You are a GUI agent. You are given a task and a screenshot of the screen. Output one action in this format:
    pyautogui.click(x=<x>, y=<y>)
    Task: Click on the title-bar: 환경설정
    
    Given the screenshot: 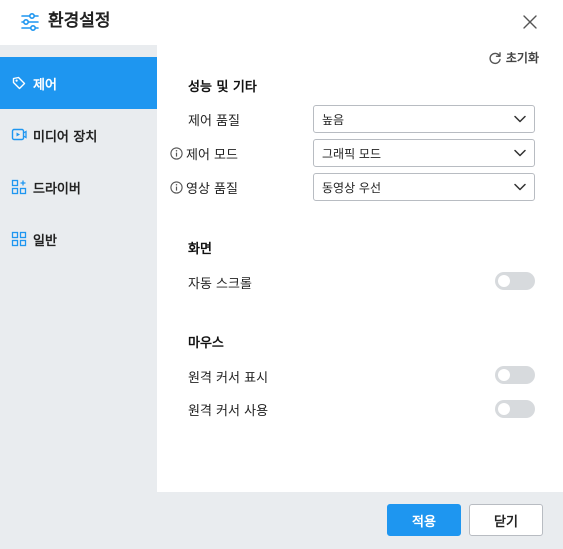 What is the action you would take?
    pyautogui.click(x=281, y=22)
    